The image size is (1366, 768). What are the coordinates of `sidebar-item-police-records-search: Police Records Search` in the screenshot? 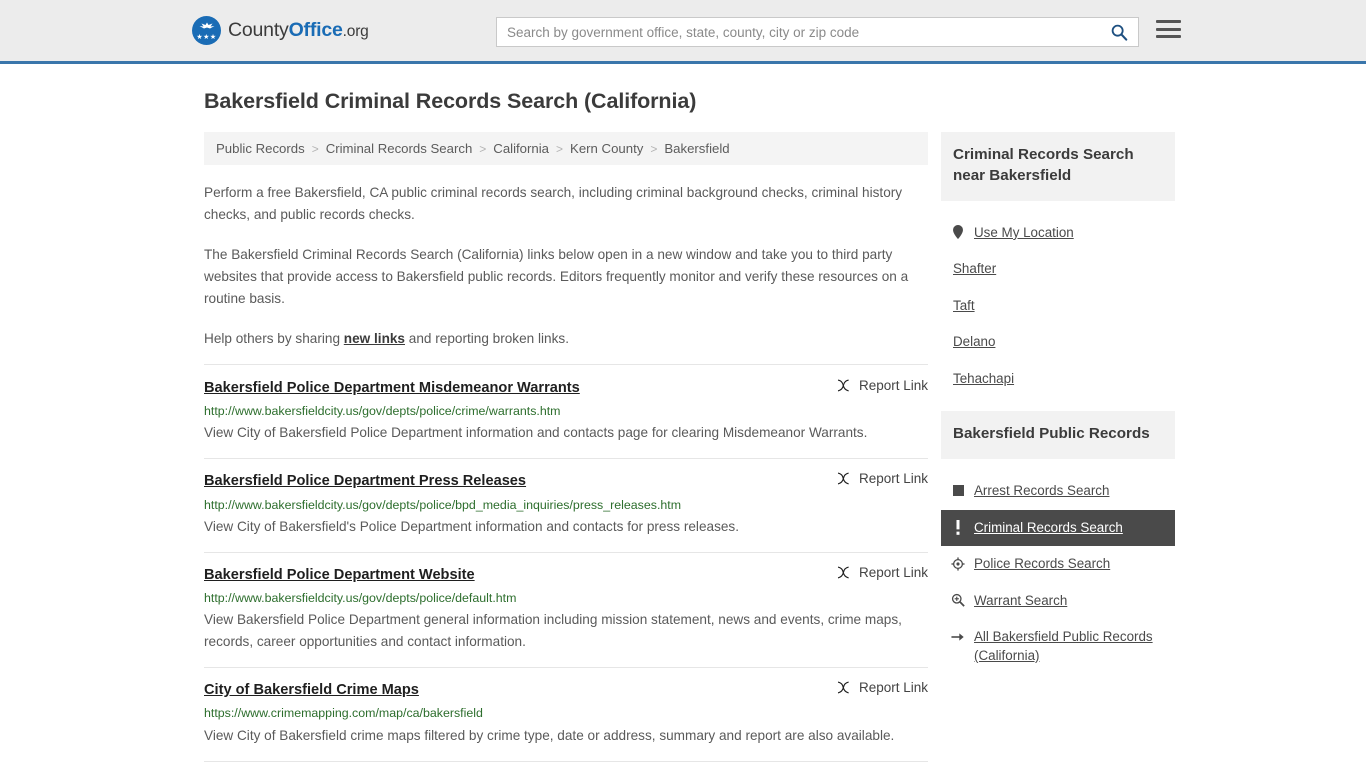 It's located at (1058, 564).